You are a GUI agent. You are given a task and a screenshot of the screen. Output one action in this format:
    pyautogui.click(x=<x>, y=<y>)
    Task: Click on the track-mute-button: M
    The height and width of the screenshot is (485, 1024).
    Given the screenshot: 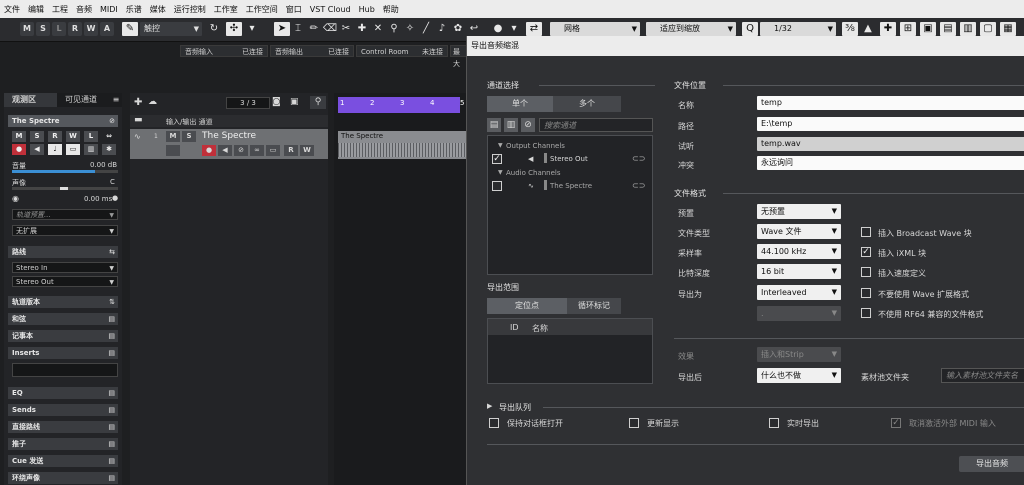 What is the action you would take?
    pyautogui.click(x=173, y=136)
    